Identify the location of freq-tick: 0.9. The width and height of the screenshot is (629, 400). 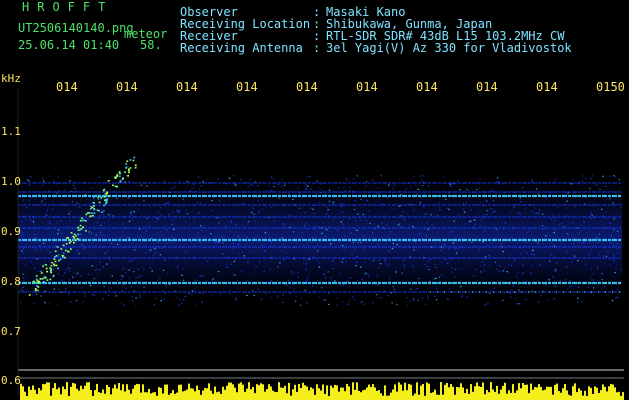
(11, 231).